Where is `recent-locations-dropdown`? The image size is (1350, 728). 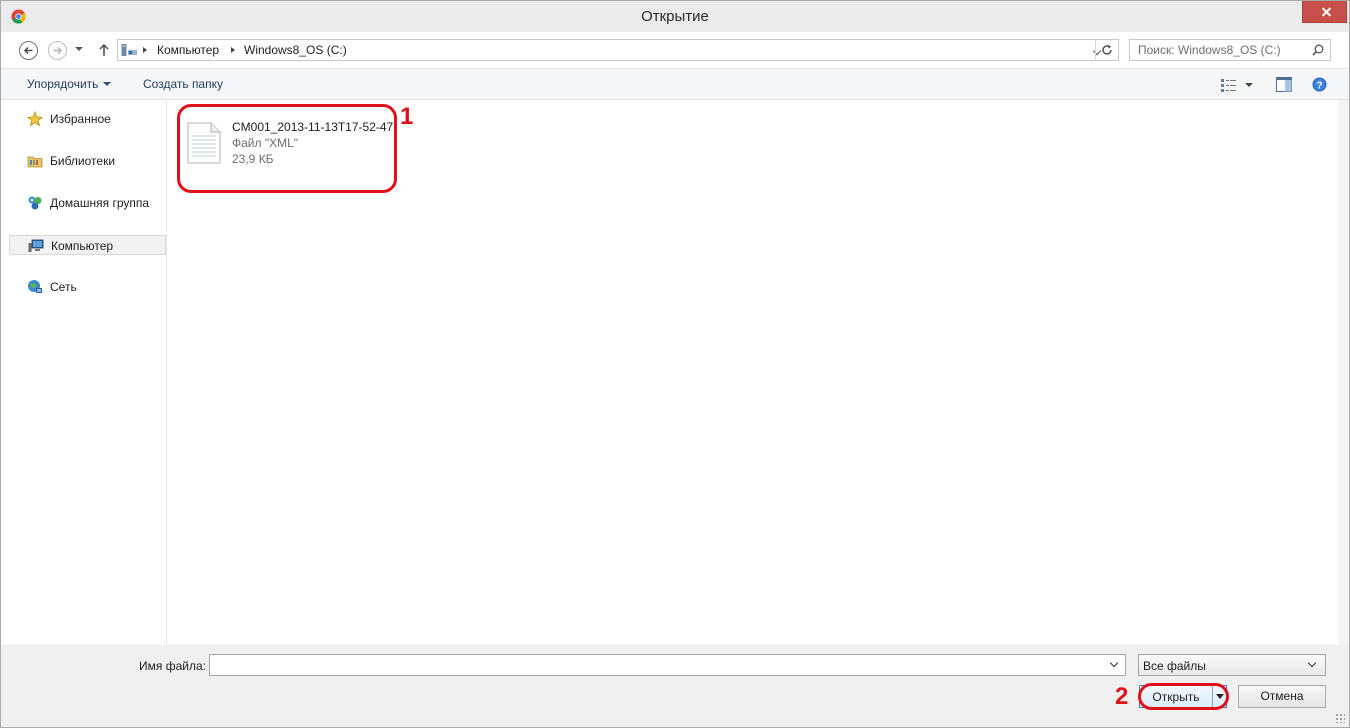 recent-locations-dropdown is located at coordinates (79, 49).